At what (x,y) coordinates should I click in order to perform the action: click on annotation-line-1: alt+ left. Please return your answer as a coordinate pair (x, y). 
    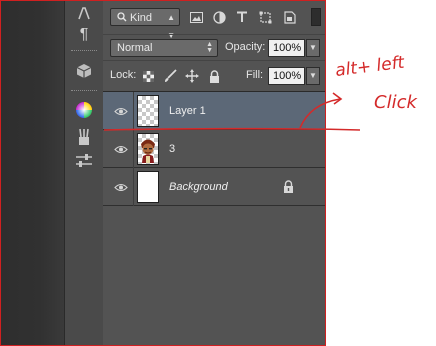
    Looking at the image, I should click on (370, 67).